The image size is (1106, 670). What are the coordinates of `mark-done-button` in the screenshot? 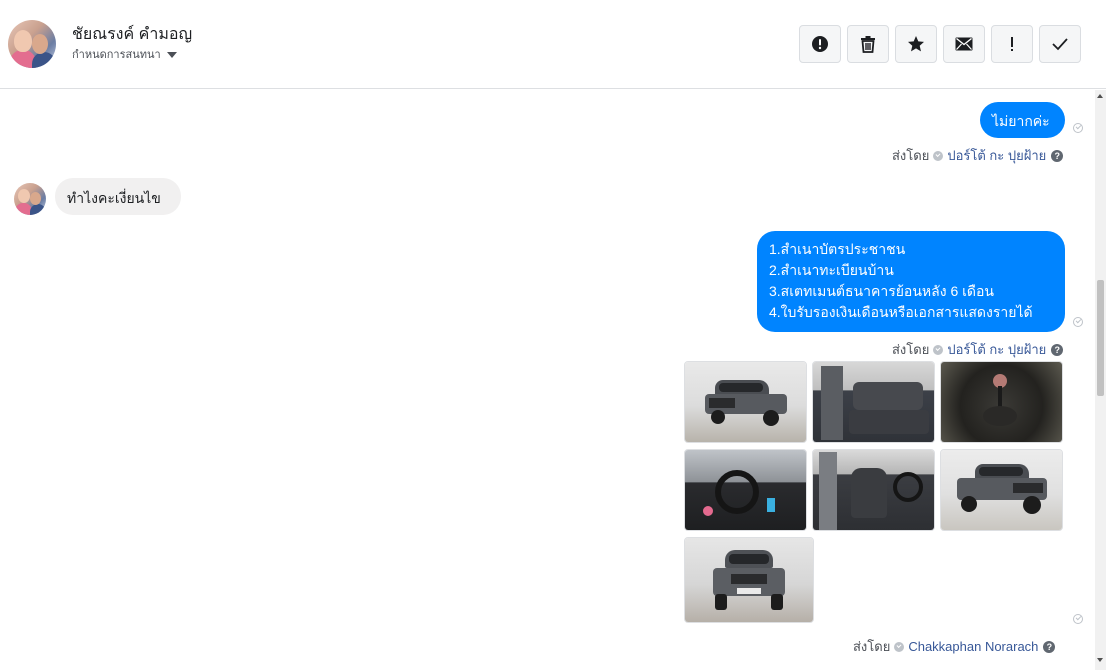 It's located at (1060, 44).